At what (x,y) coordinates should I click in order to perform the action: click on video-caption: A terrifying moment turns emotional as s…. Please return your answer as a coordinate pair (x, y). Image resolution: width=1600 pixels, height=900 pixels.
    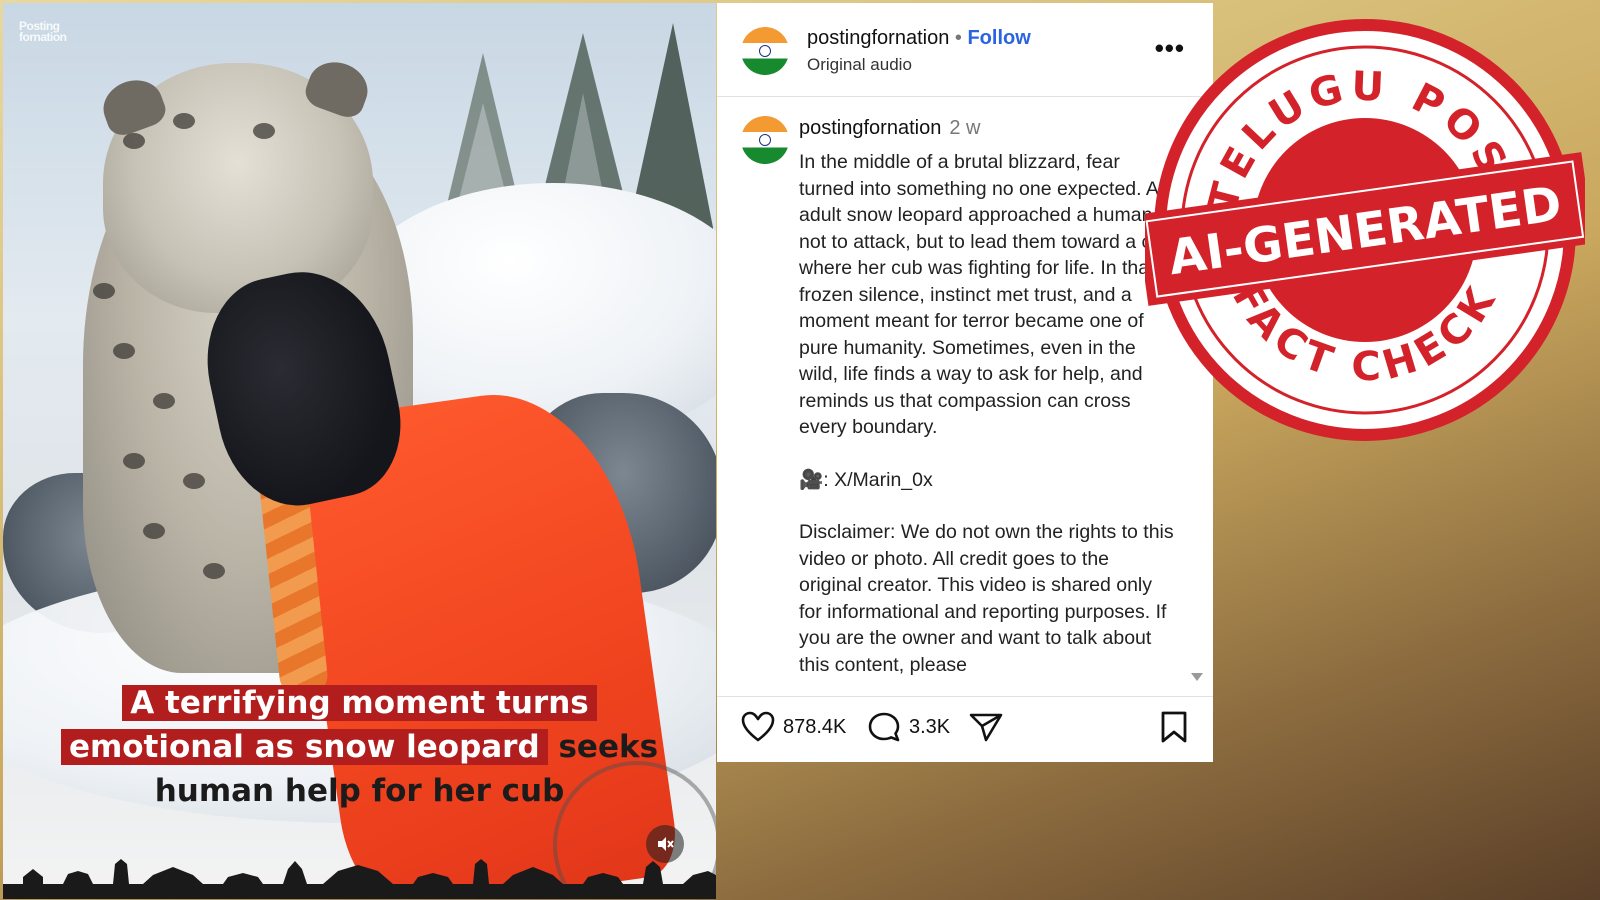
    Looking at the image, I should click on (359, 747).